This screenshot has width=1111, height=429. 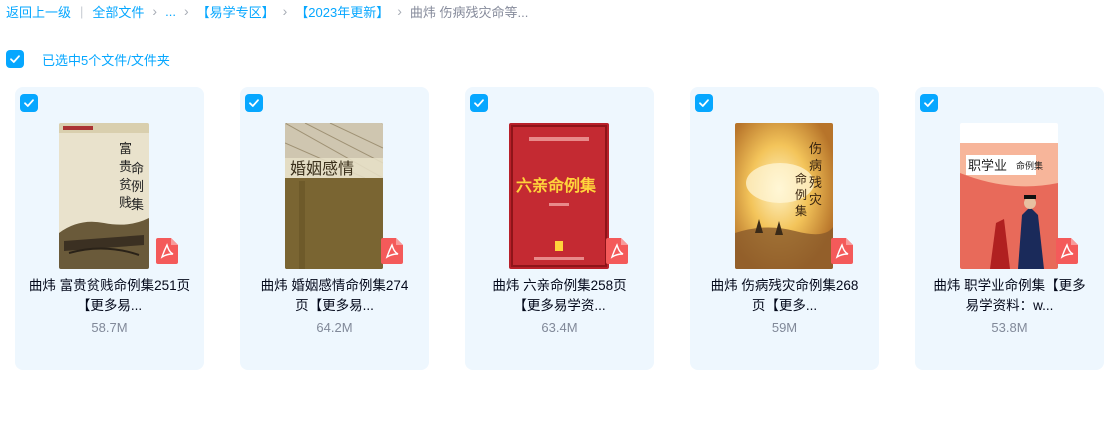 What do you see at coordinates (815, 149) in the screenshot?
I see `svg-text: 伤` at bounding box center [815, 149].